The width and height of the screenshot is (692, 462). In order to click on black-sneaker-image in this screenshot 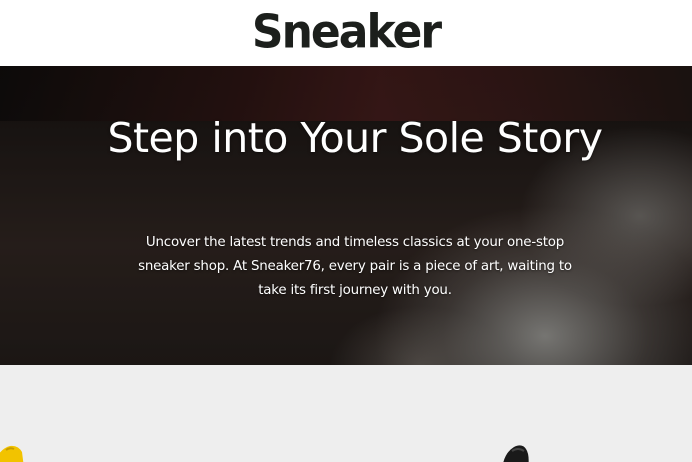, I will do `click(515, 451)`.